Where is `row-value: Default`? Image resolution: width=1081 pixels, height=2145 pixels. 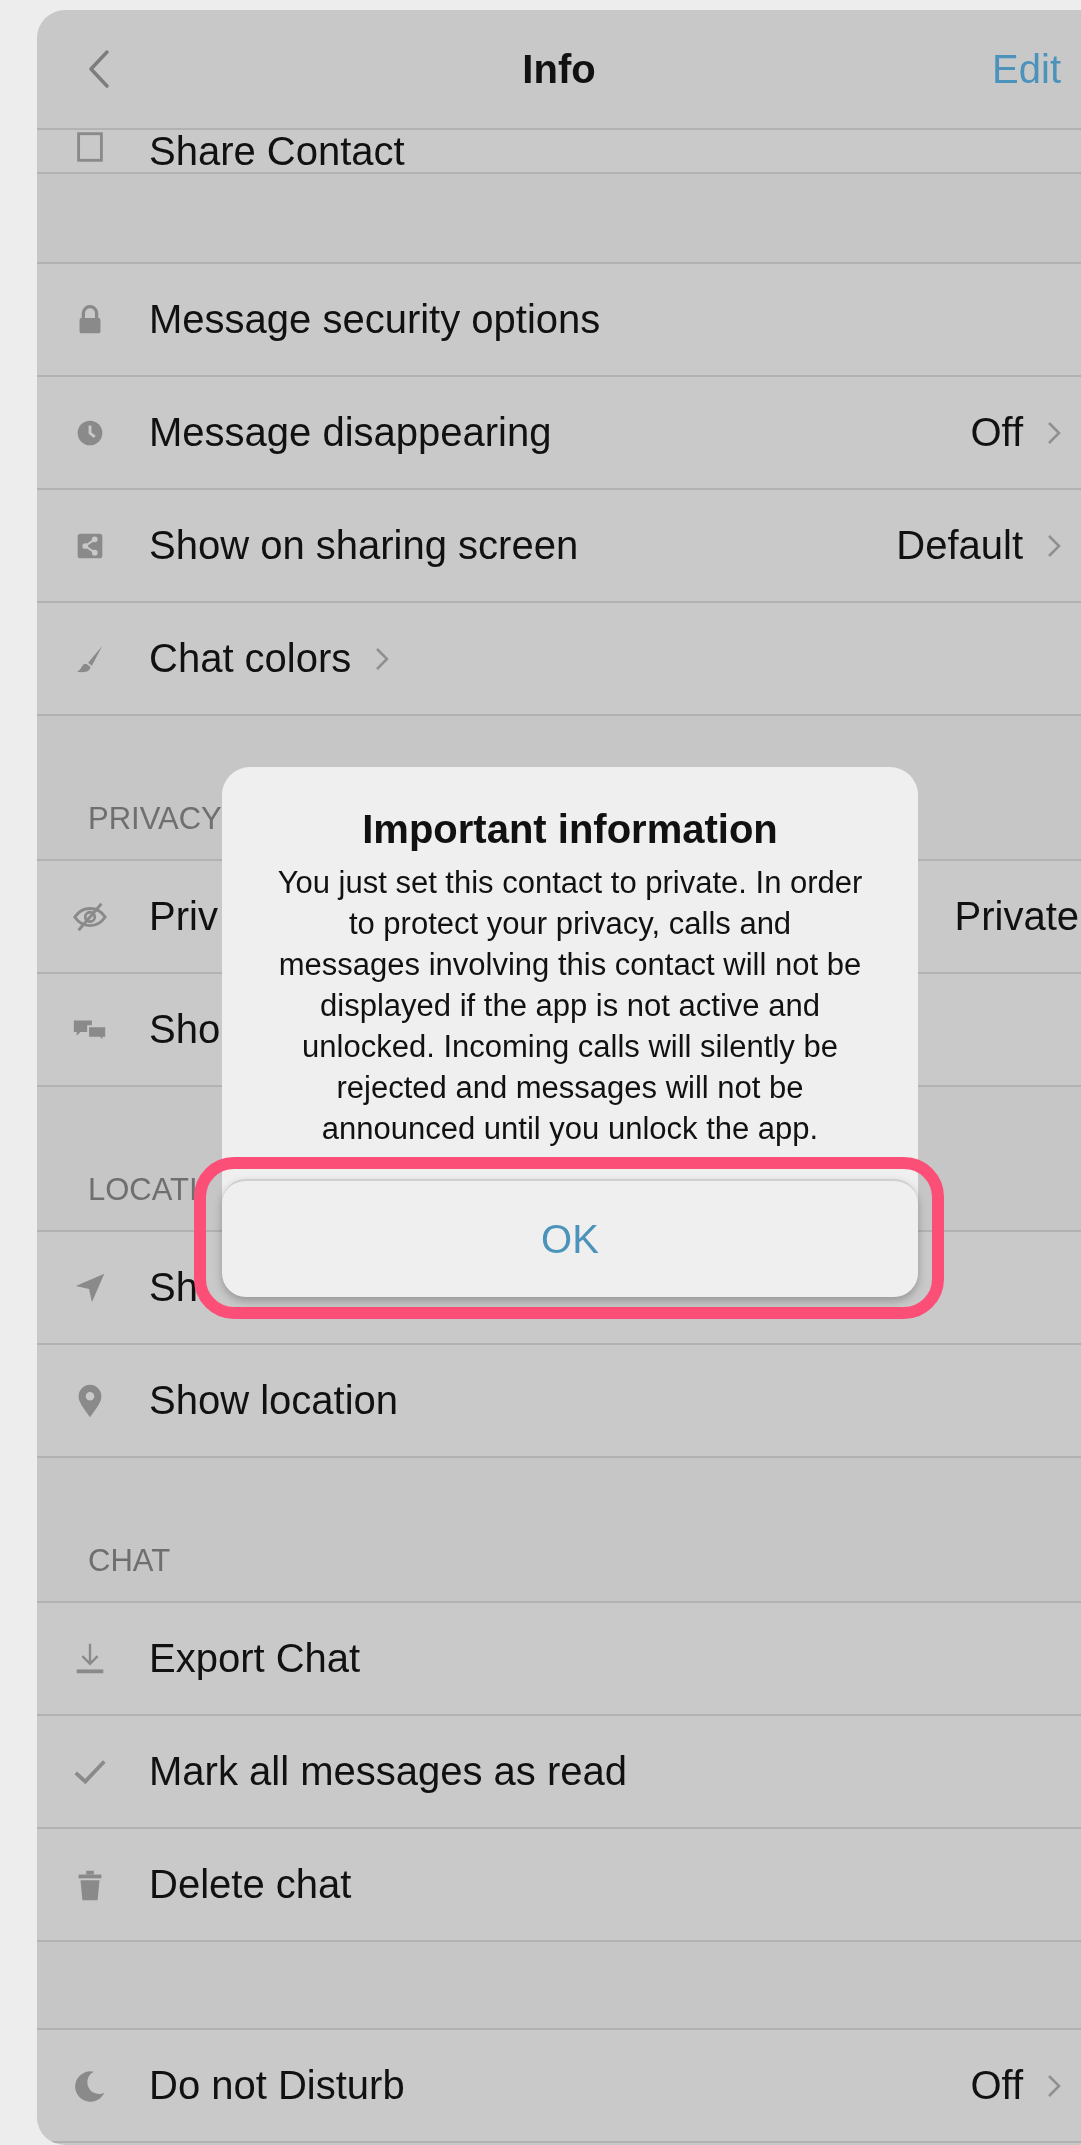 row-value: Default is located at coordinates (959, 545).